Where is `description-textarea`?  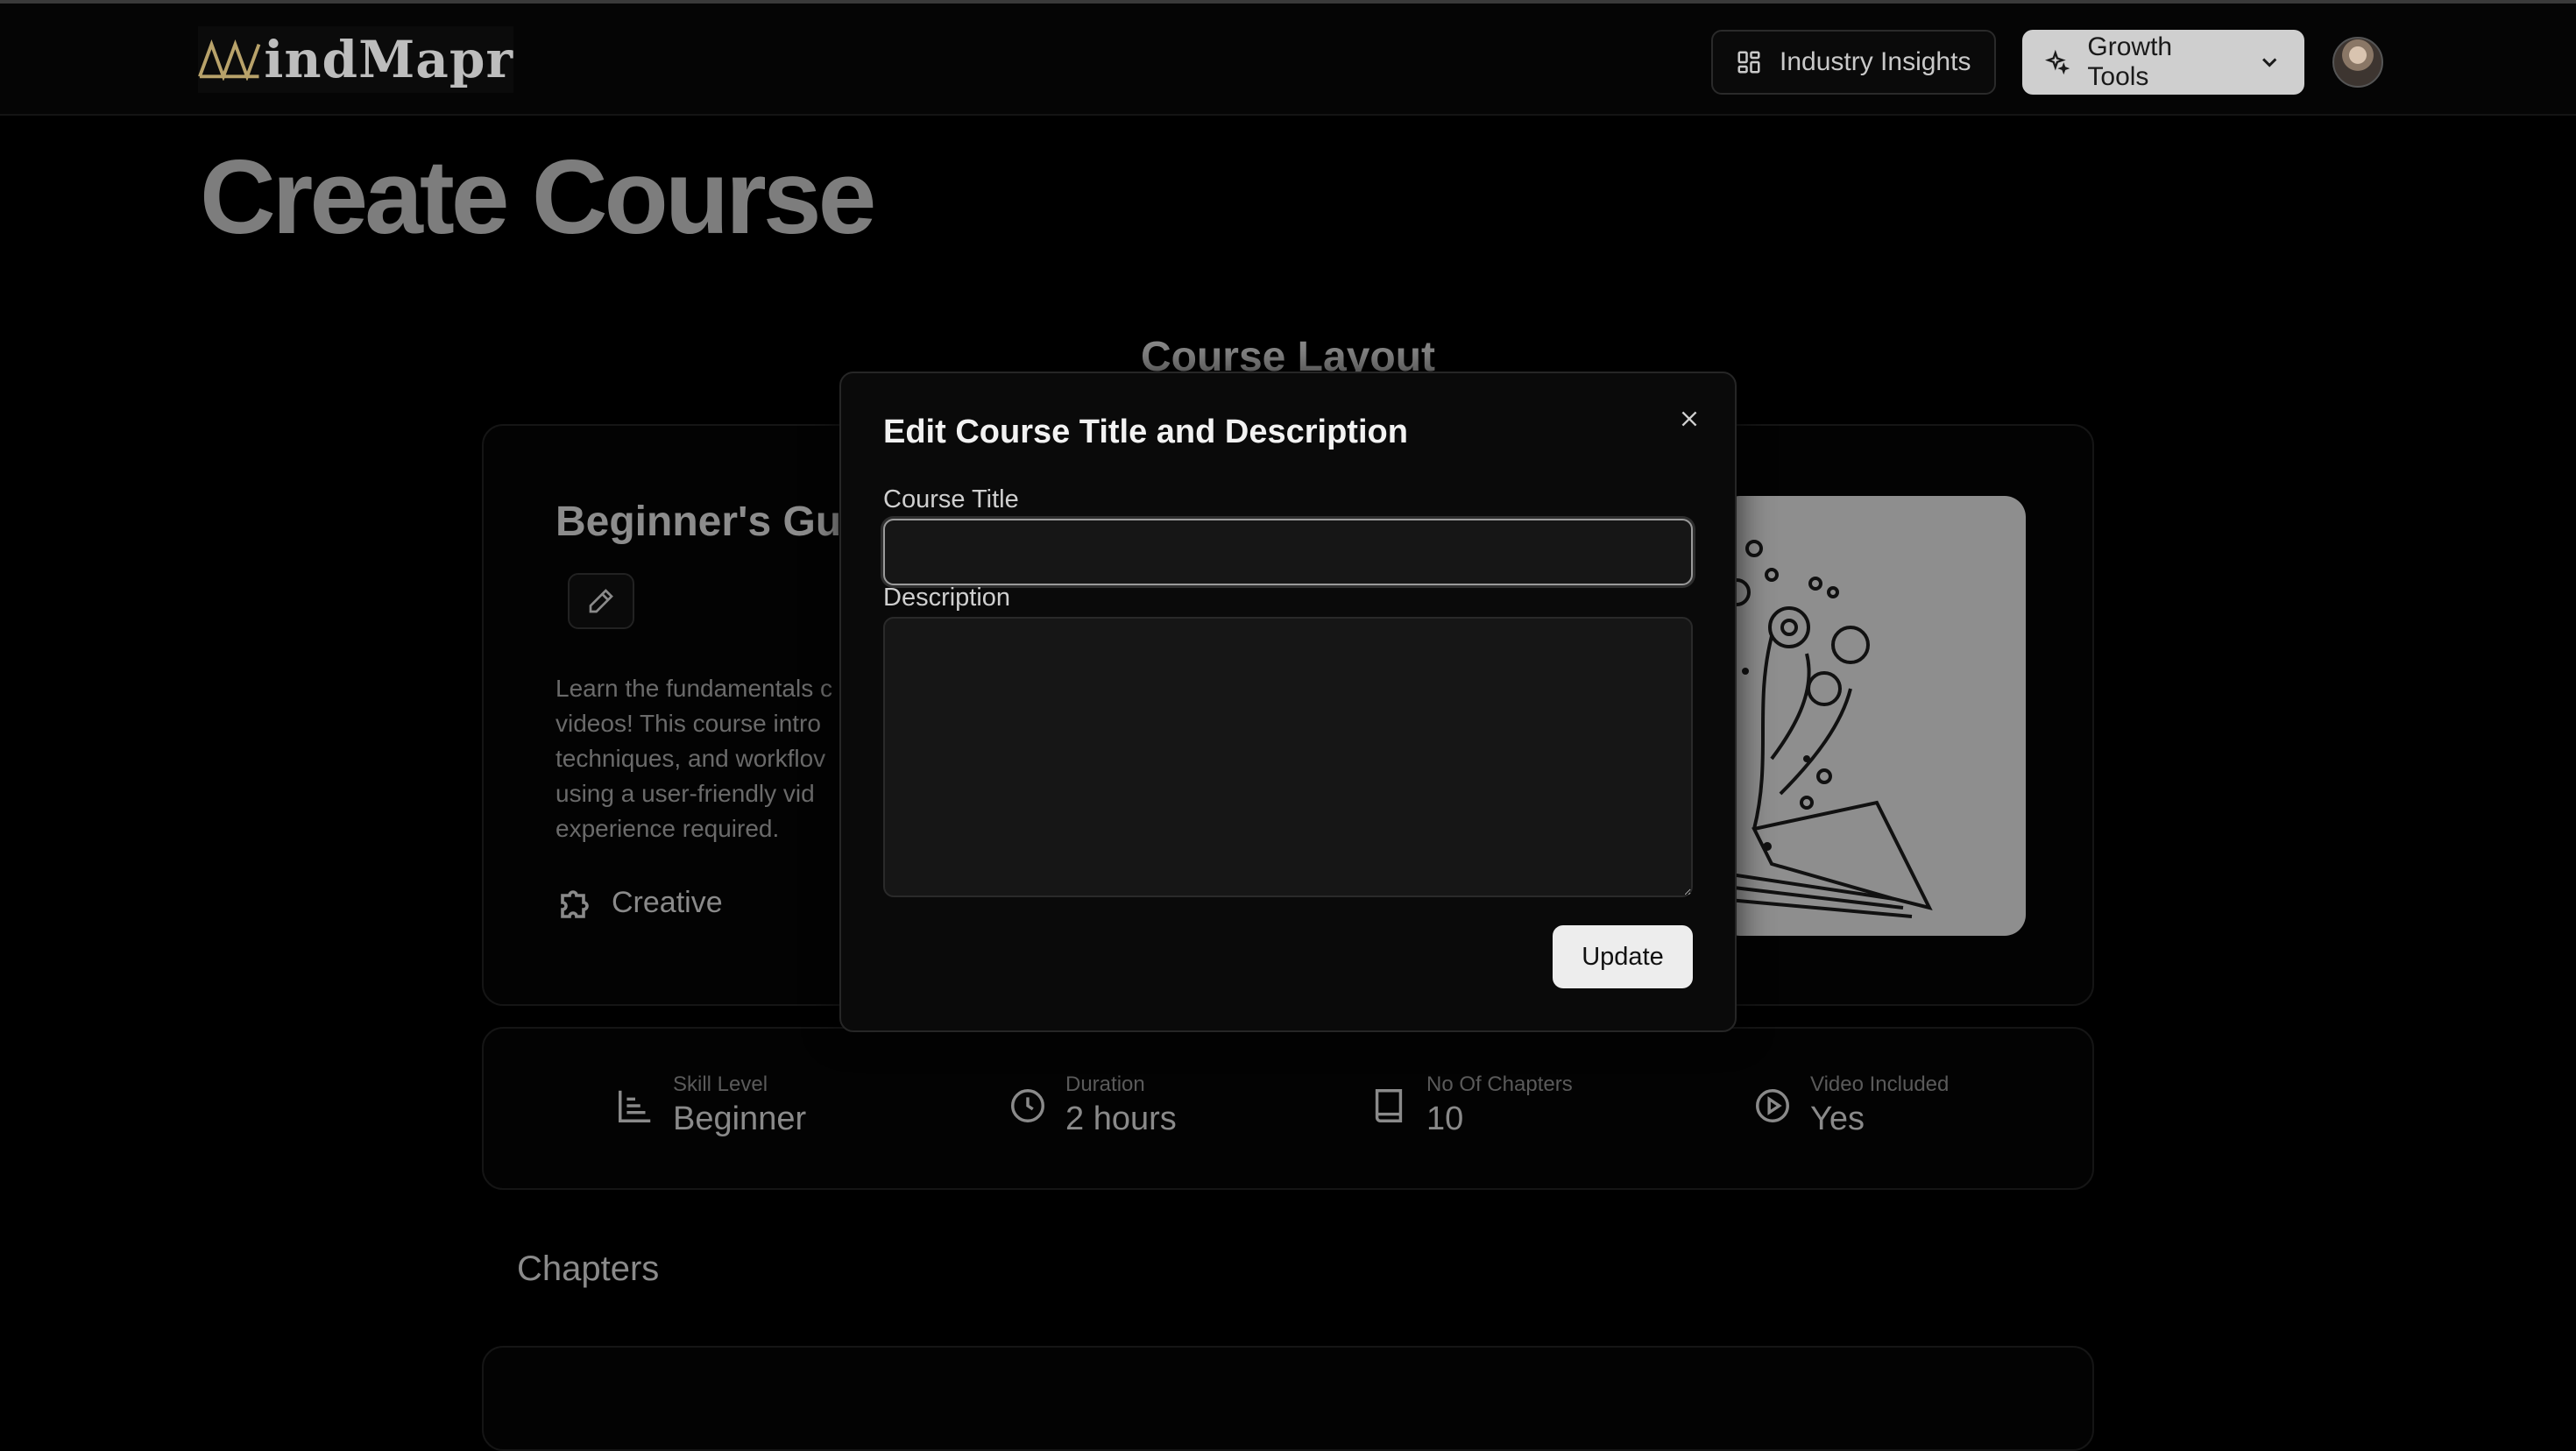 description-textarea is located at coordinates (1288, 757).